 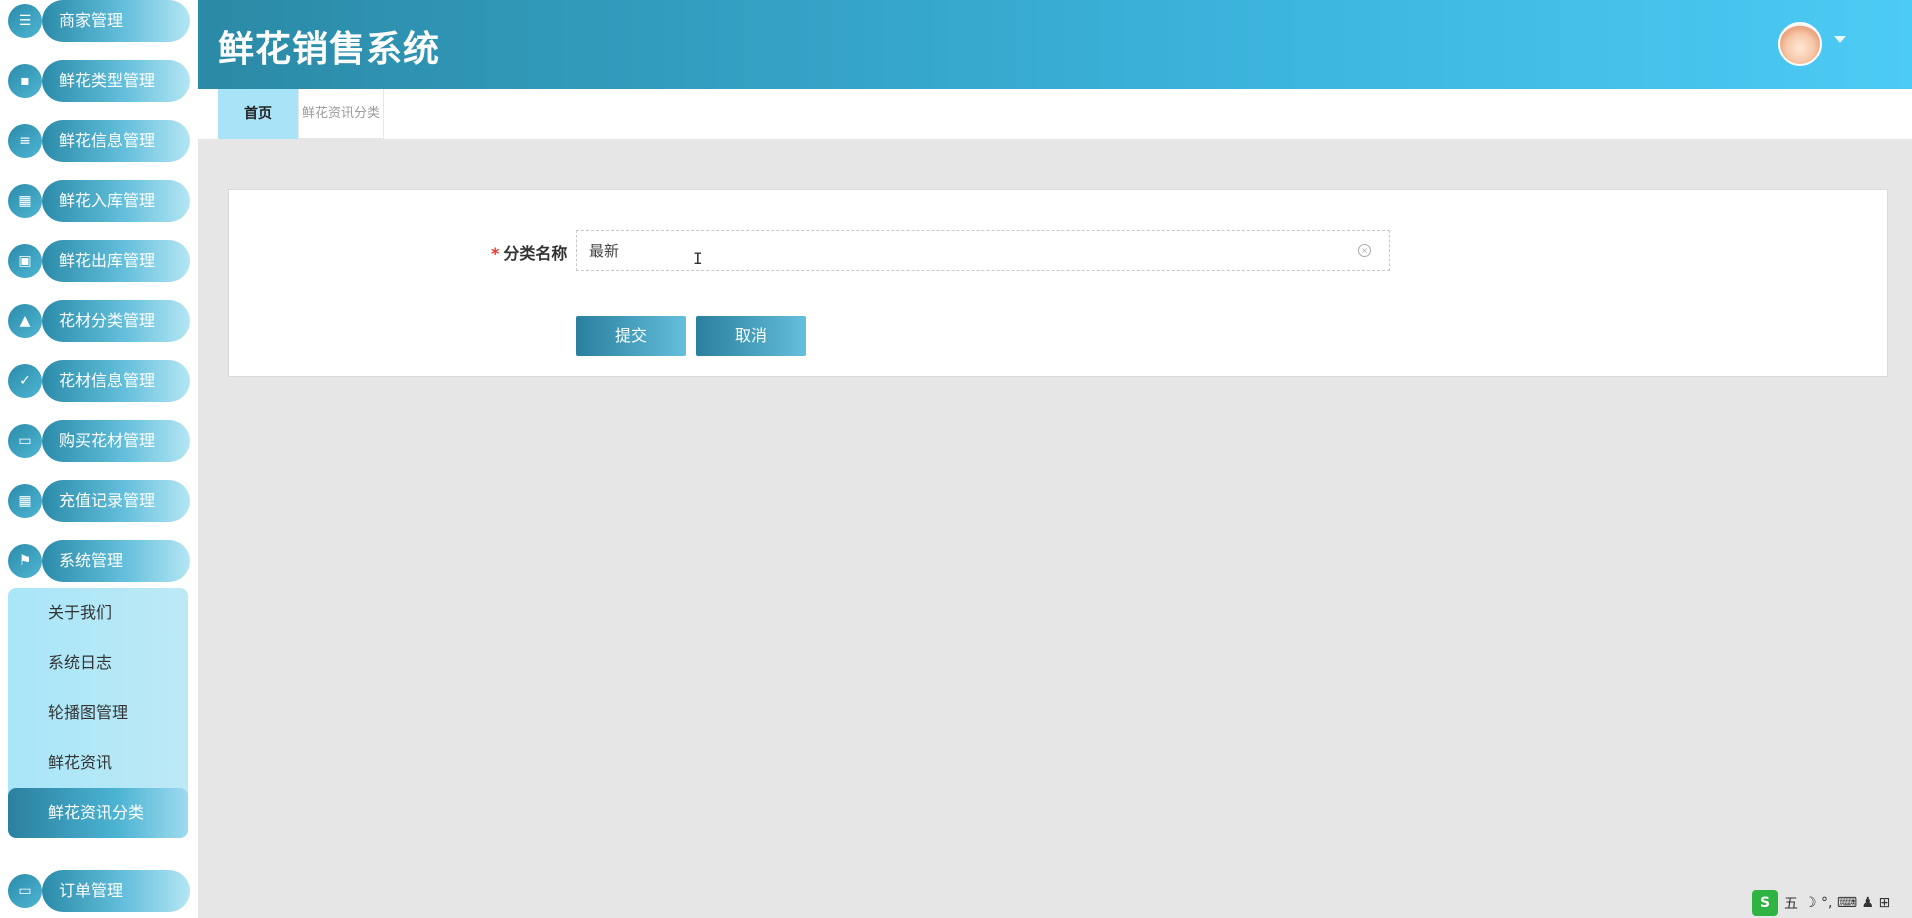 I want to click on sidebar-item-label: 订单管理, so click(x=116, y=891).